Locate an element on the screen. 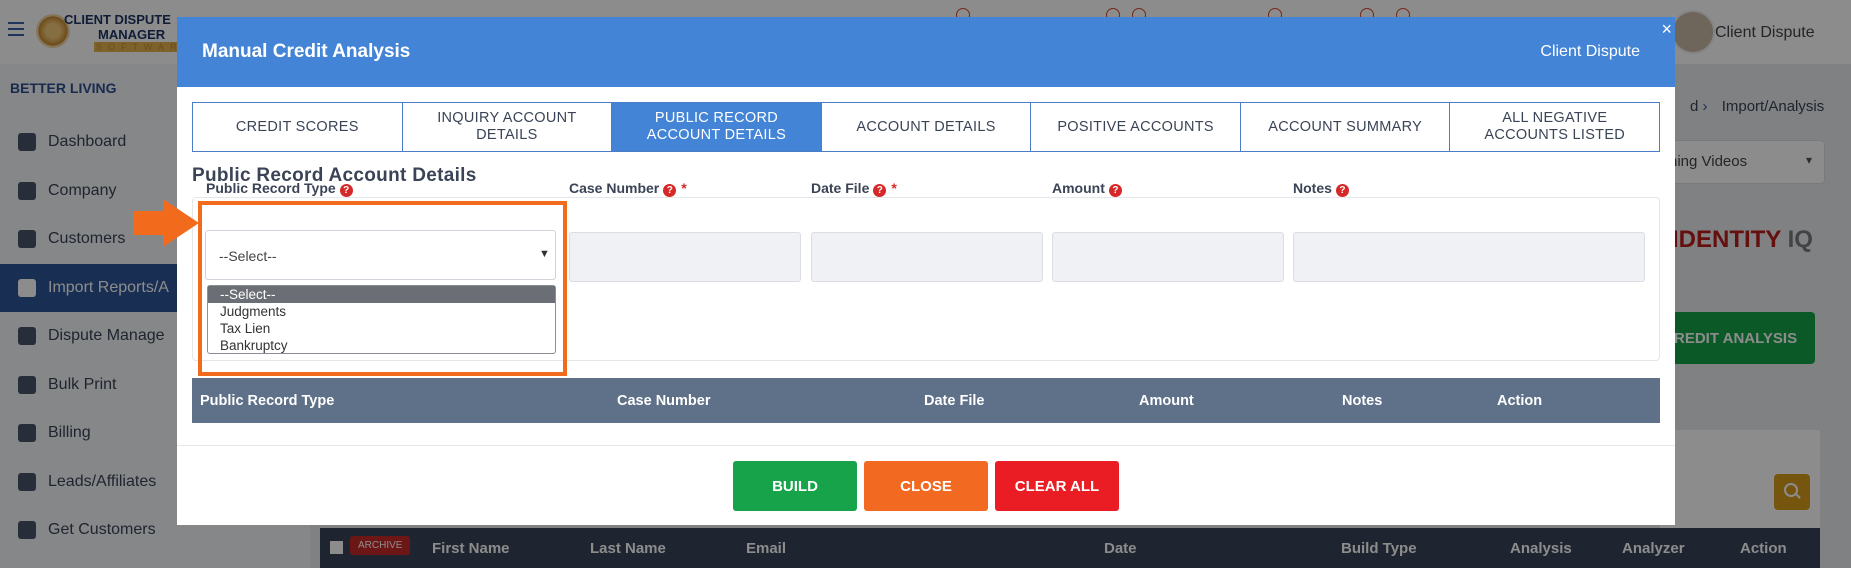 This screenshot has width=1851, height=568. modal-client-name: Client Dispute is located at coordinates (1590, 51).